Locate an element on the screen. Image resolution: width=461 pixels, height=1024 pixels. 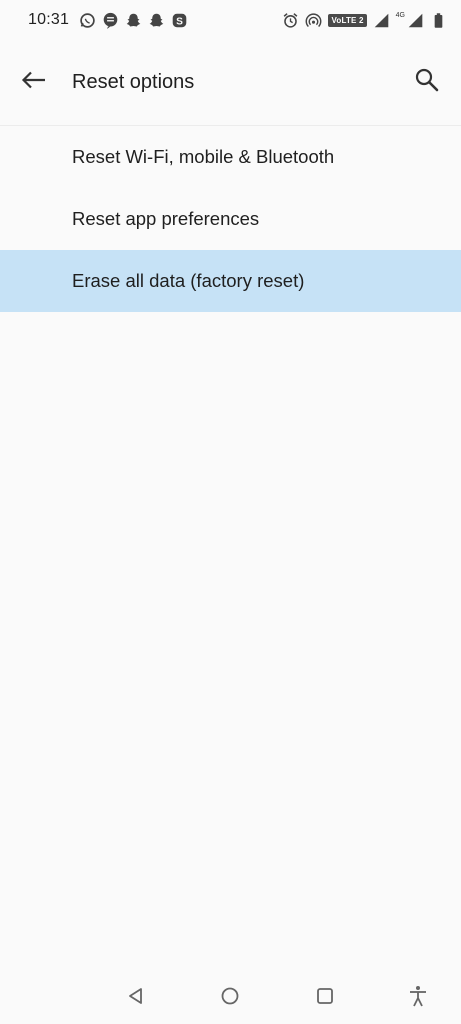
nav-back-button is located at coordinates (136, 998).